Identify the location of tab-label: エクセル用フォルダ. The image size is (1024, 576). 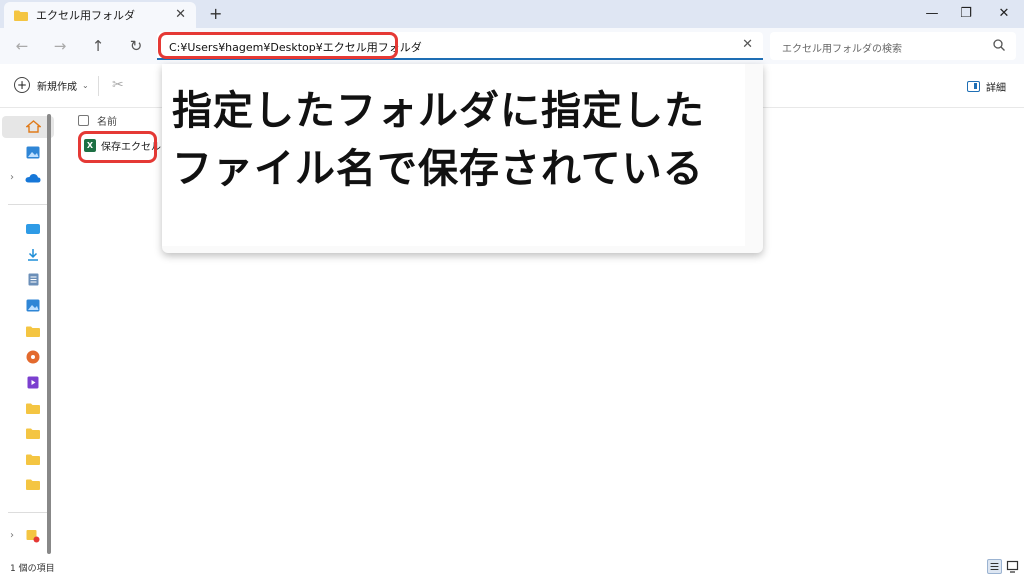
(85, 15).